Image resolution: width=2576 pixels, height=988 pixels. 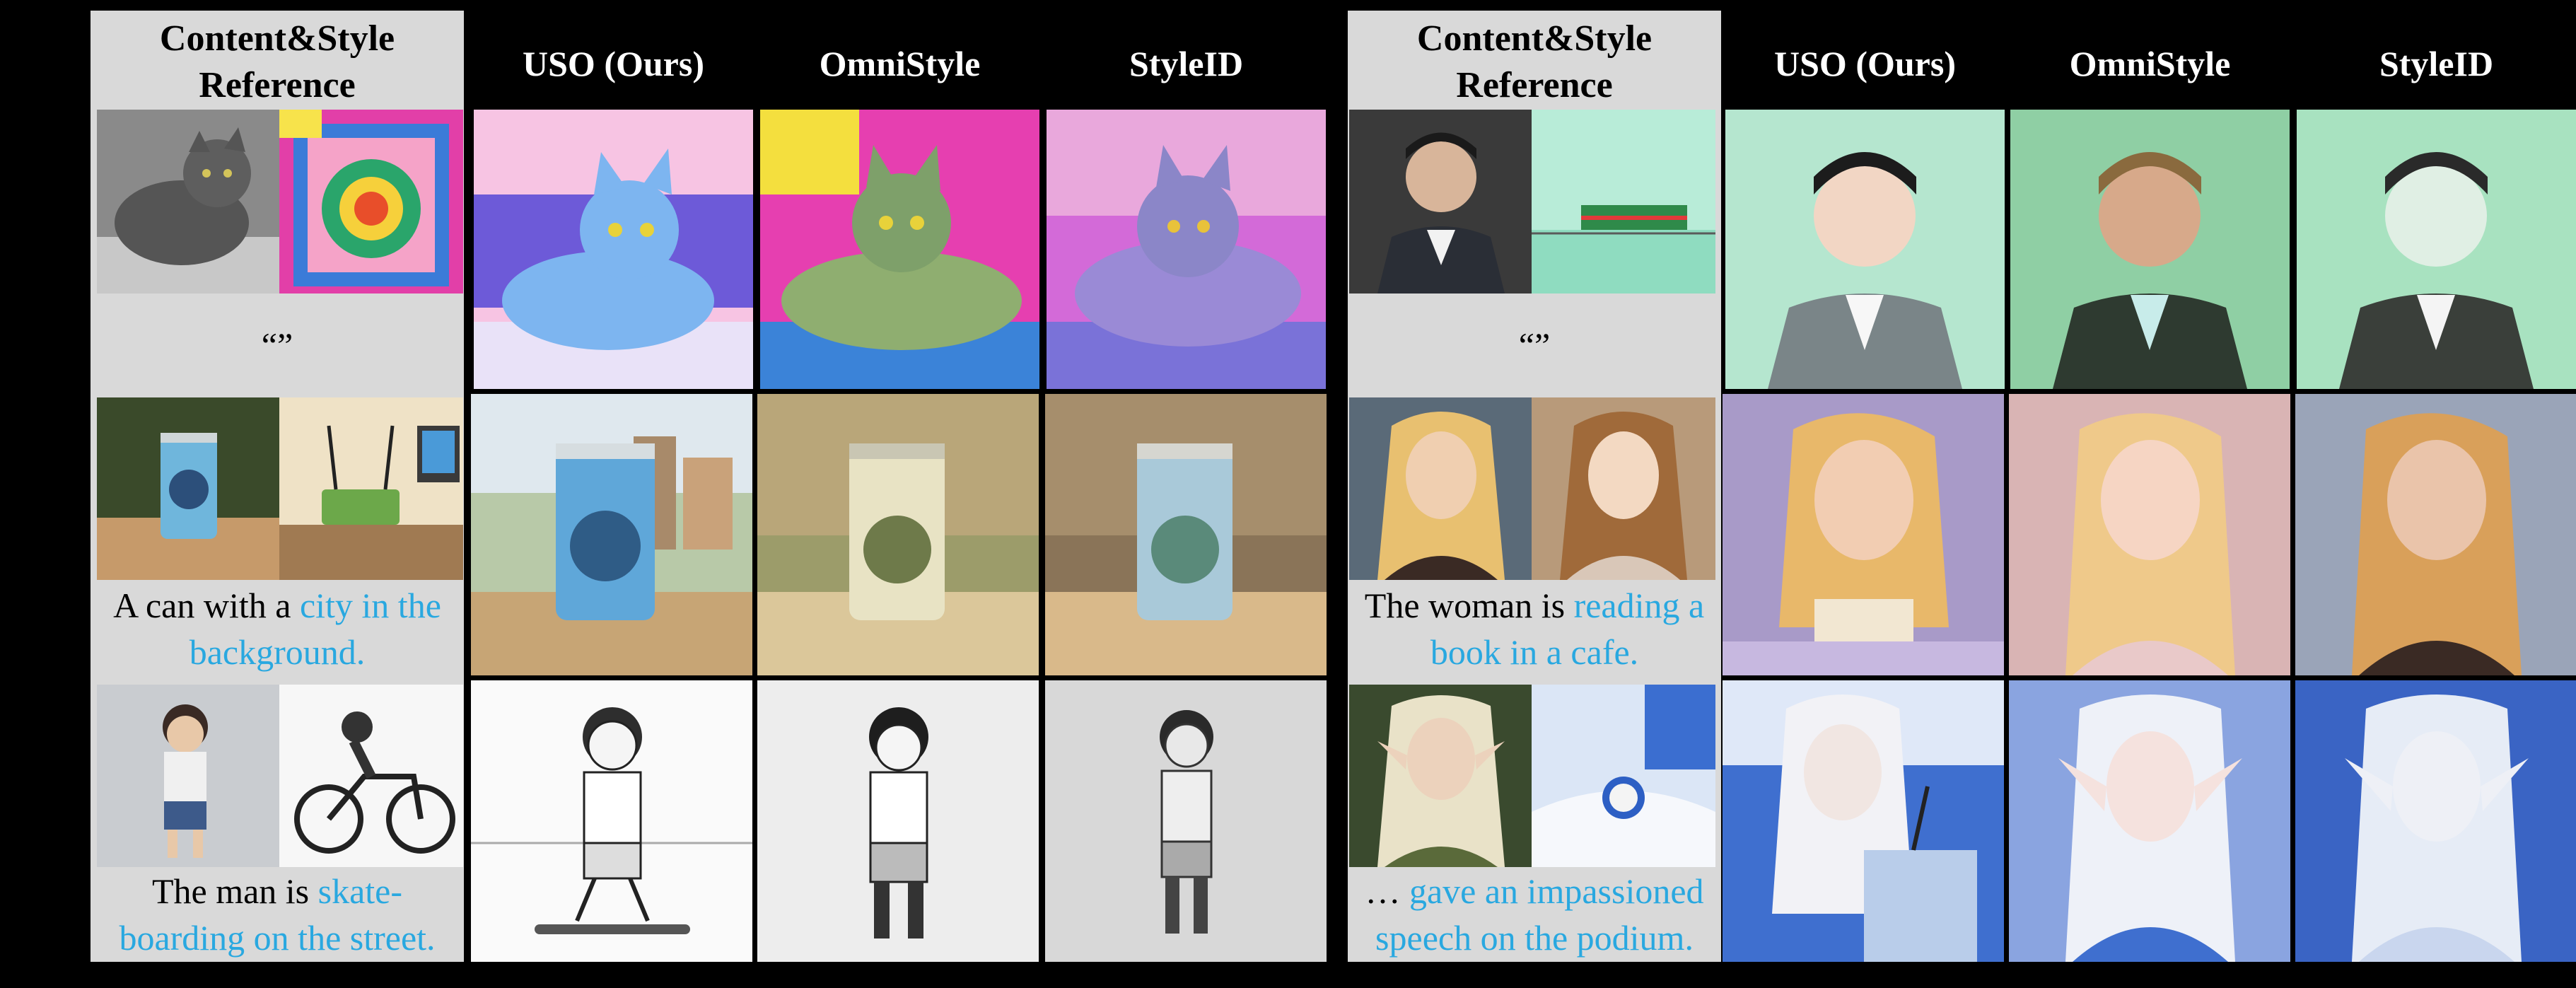 I want to click on right-row2-prompt: The woman is reading a book in a cafe., so click(x=1534, y=629).